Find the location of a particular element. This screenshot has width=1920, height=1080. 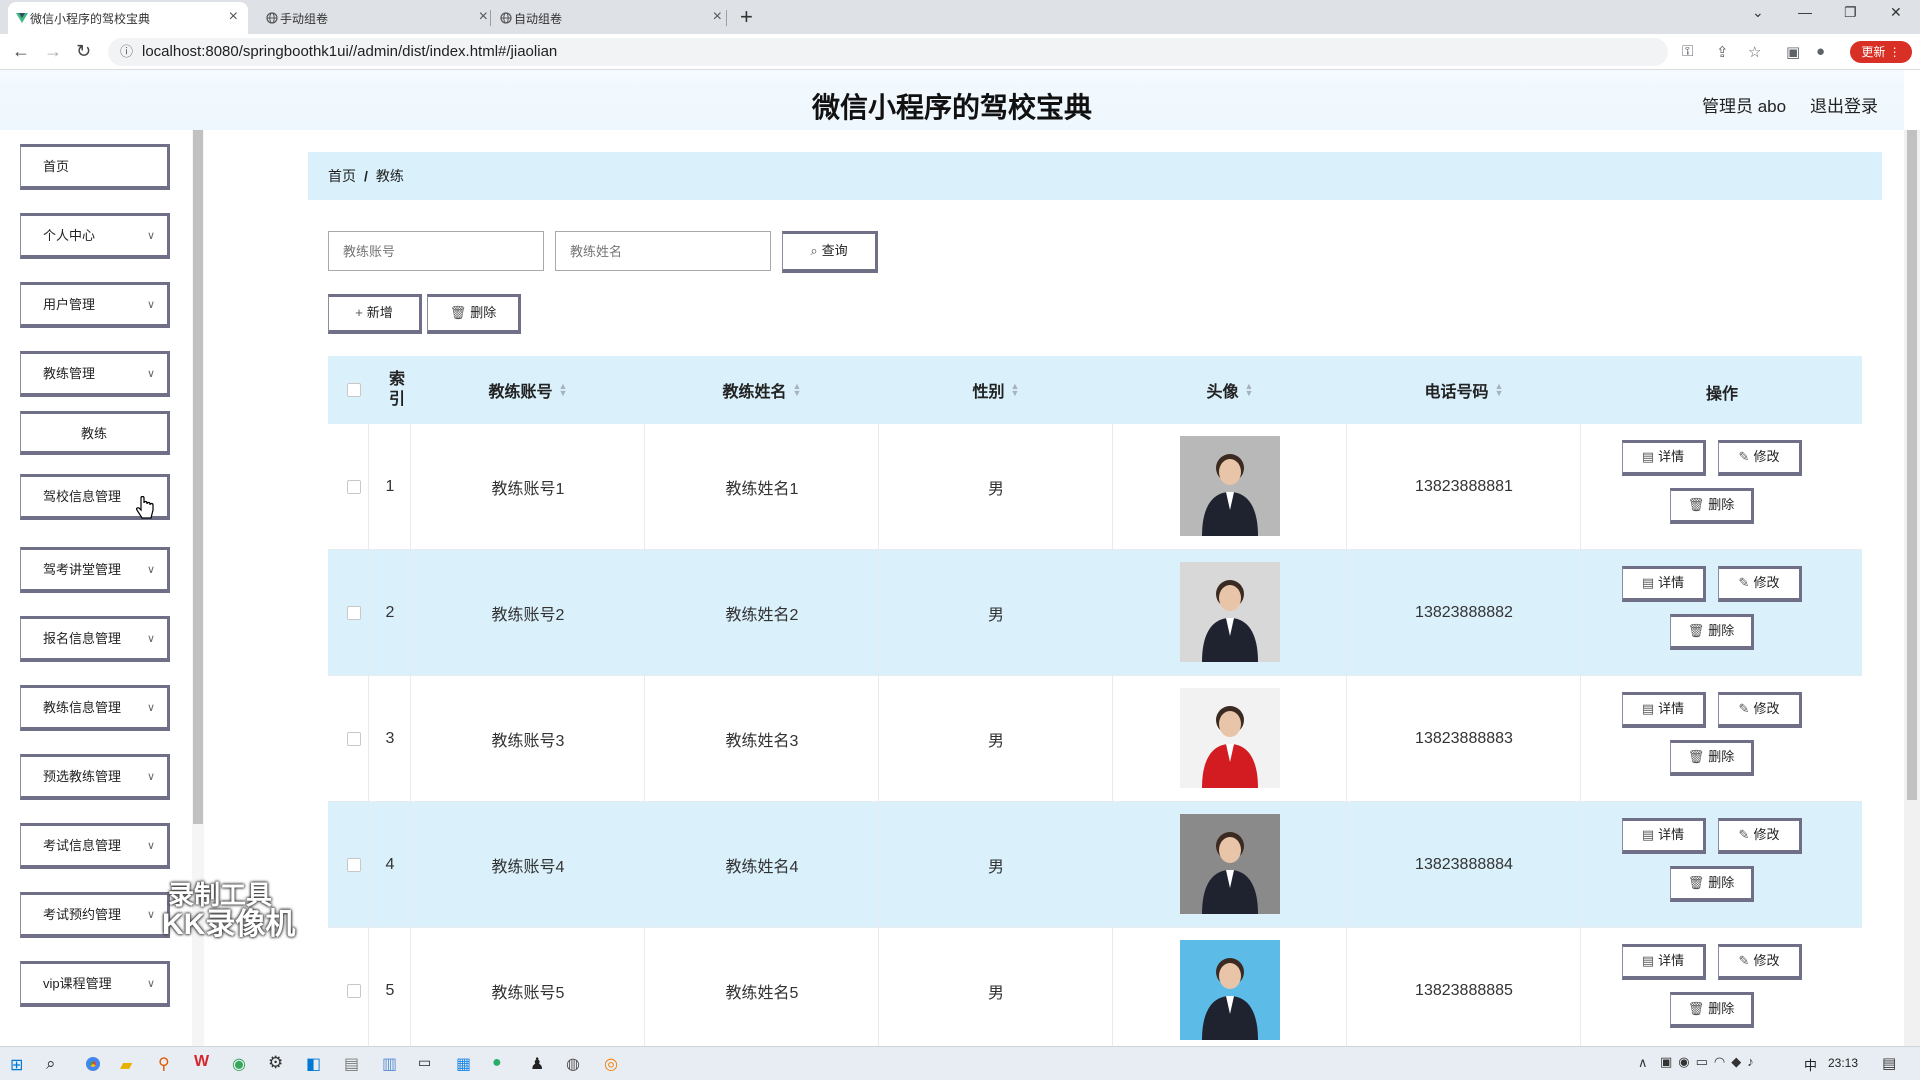

page-scrollbar is located at coordinates (1912, 588).